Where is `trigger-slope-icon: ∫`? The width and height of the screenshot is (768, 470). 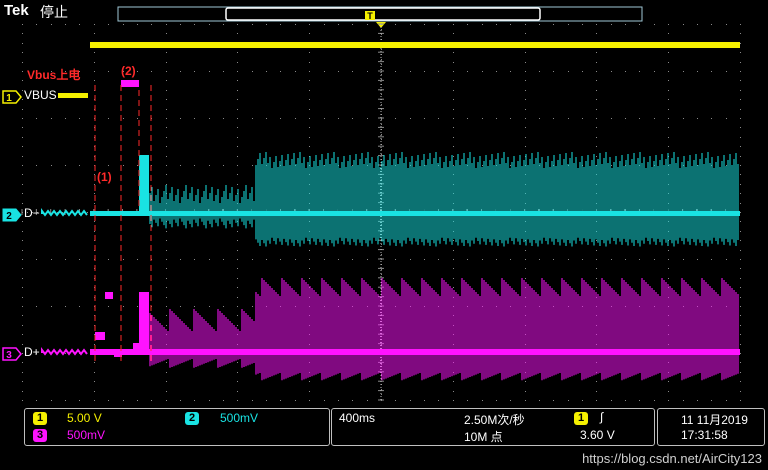 trigger-slope-icon: ∫ is located at coordinates (602, 417).